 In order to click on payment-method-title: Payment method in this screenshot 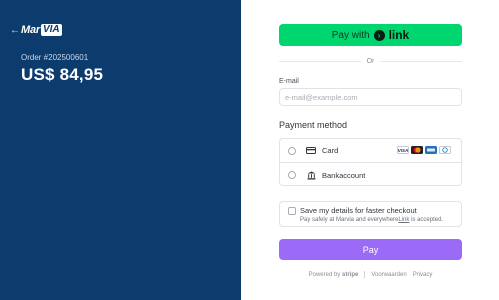, I will do `click(313, 125)`.